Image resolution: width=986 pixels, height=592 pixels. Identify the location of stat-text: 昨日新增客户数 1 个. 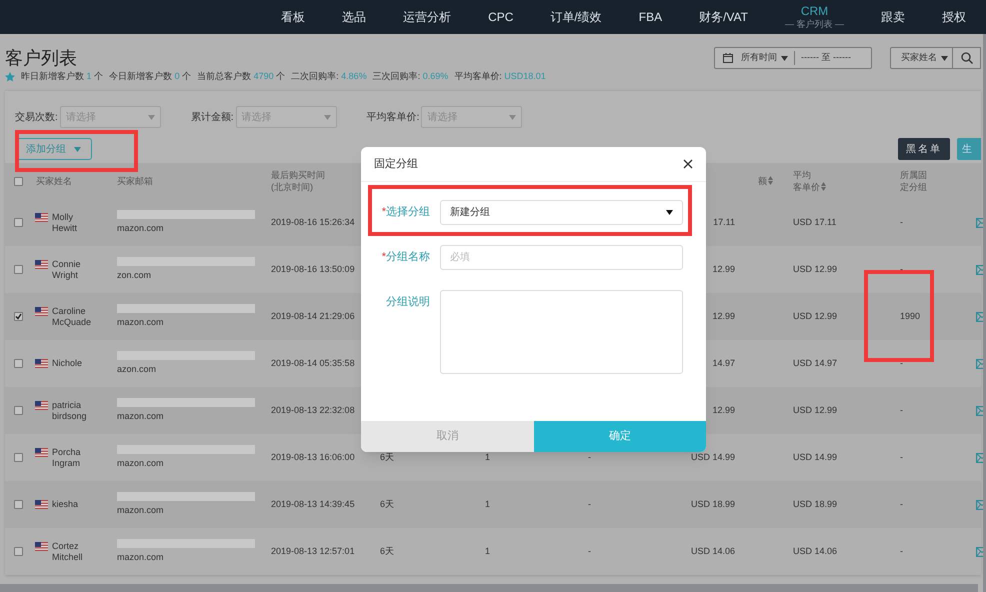
(62, 76).